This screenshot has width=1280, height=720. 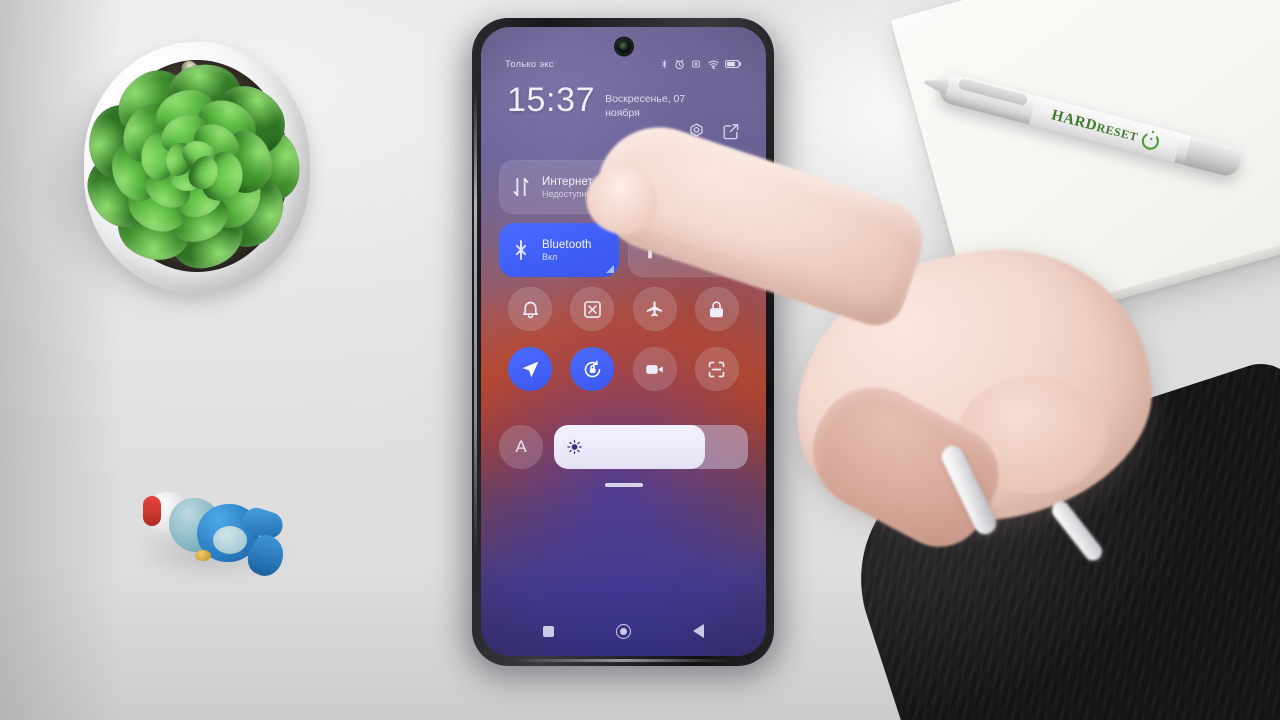 What do you see at coordinates (1151, 141) in the screenshot?
I see `power-icon` at bounding box center [1151, 141].